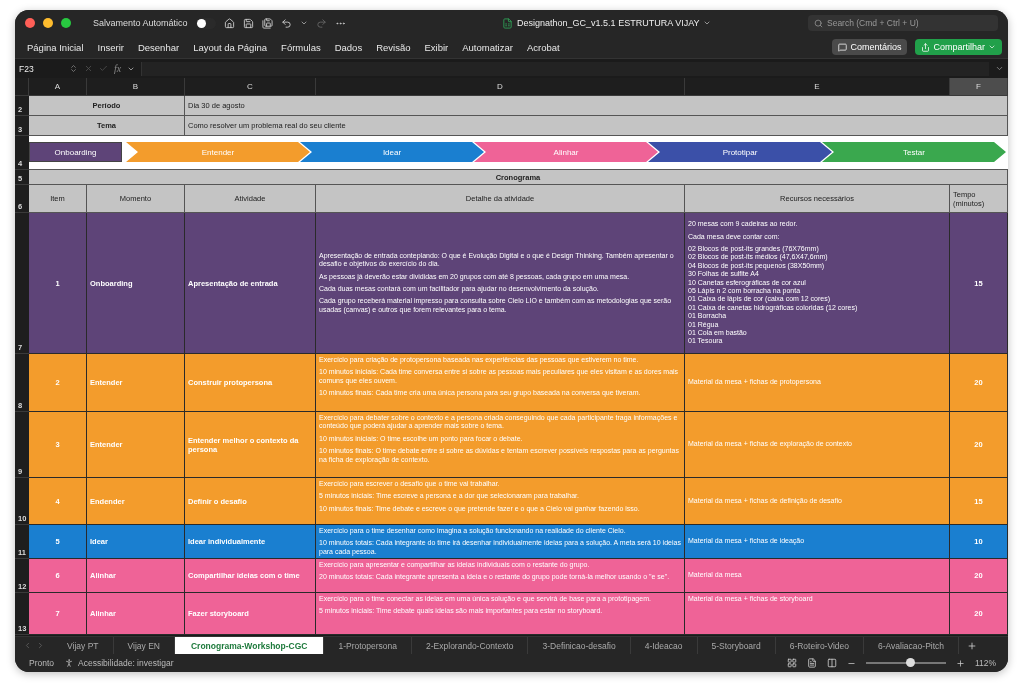 The height and width of the screenshot is (687, 1024). I want to click on search-icon, so click(818, 23).